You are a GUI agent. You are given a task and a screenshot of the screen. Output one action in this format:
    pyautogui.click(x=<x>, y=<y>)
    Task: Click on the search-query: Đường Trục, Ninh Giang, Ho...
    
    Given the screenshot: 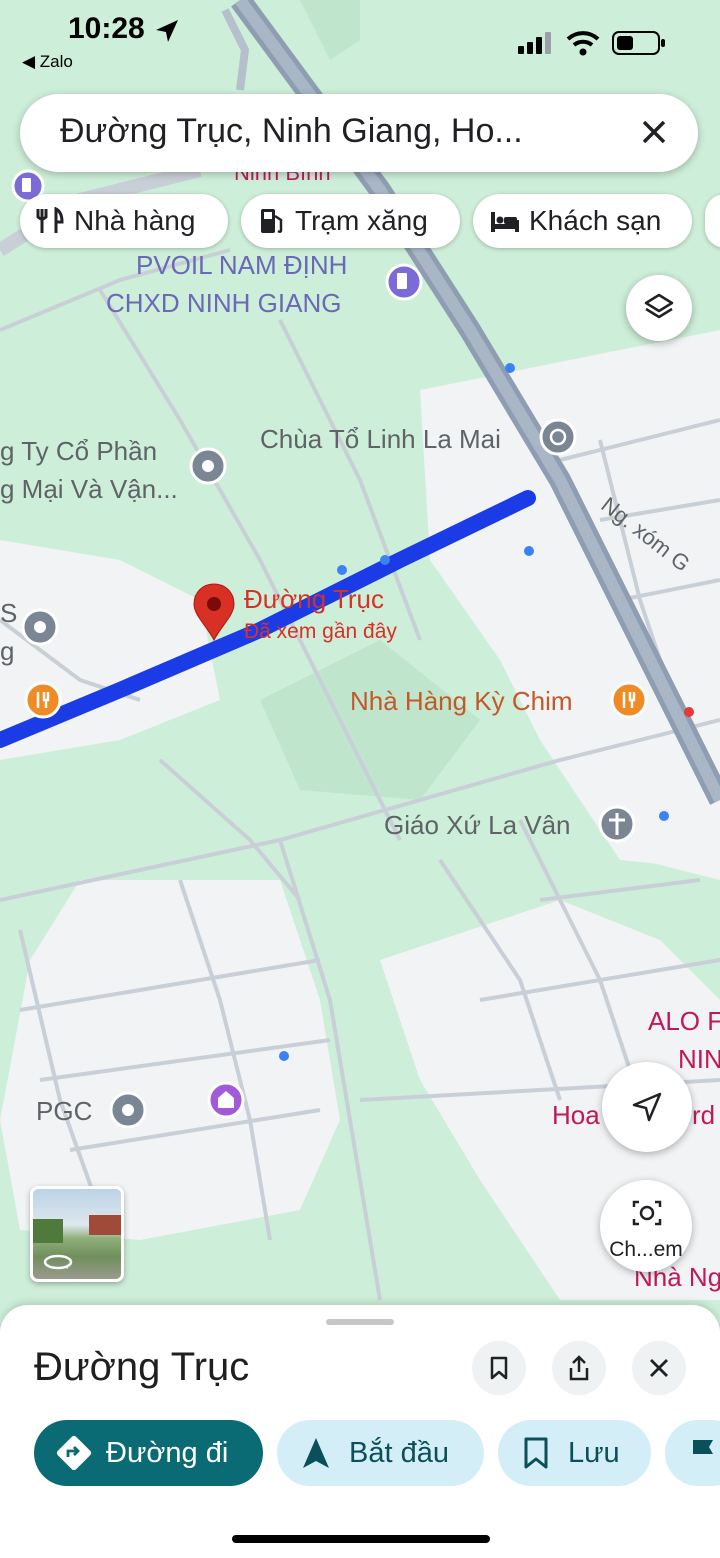 What is the action you would take?
    pyautogui.click(x=320, y=131)
    